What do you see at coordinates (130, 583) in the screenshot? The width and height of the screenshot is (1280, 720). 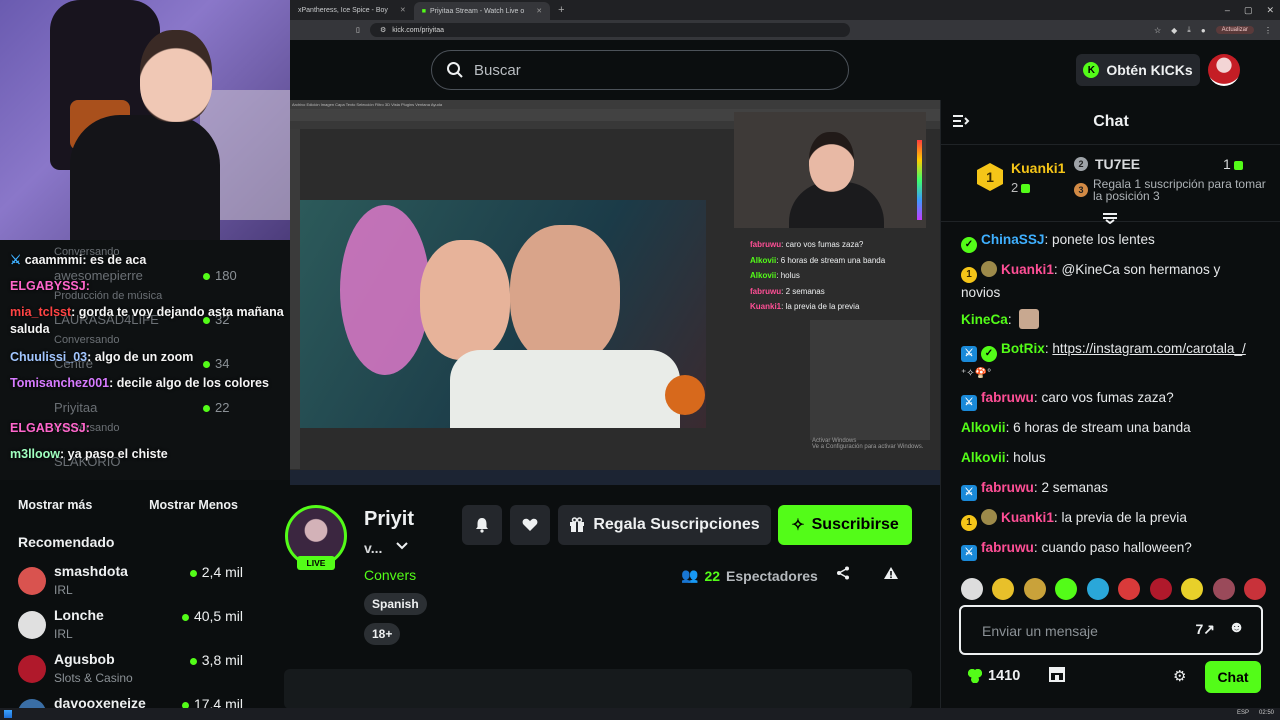 I see `recommended-channel: smashdota IRL 2,4 mil` at bounding box center [130, 583].